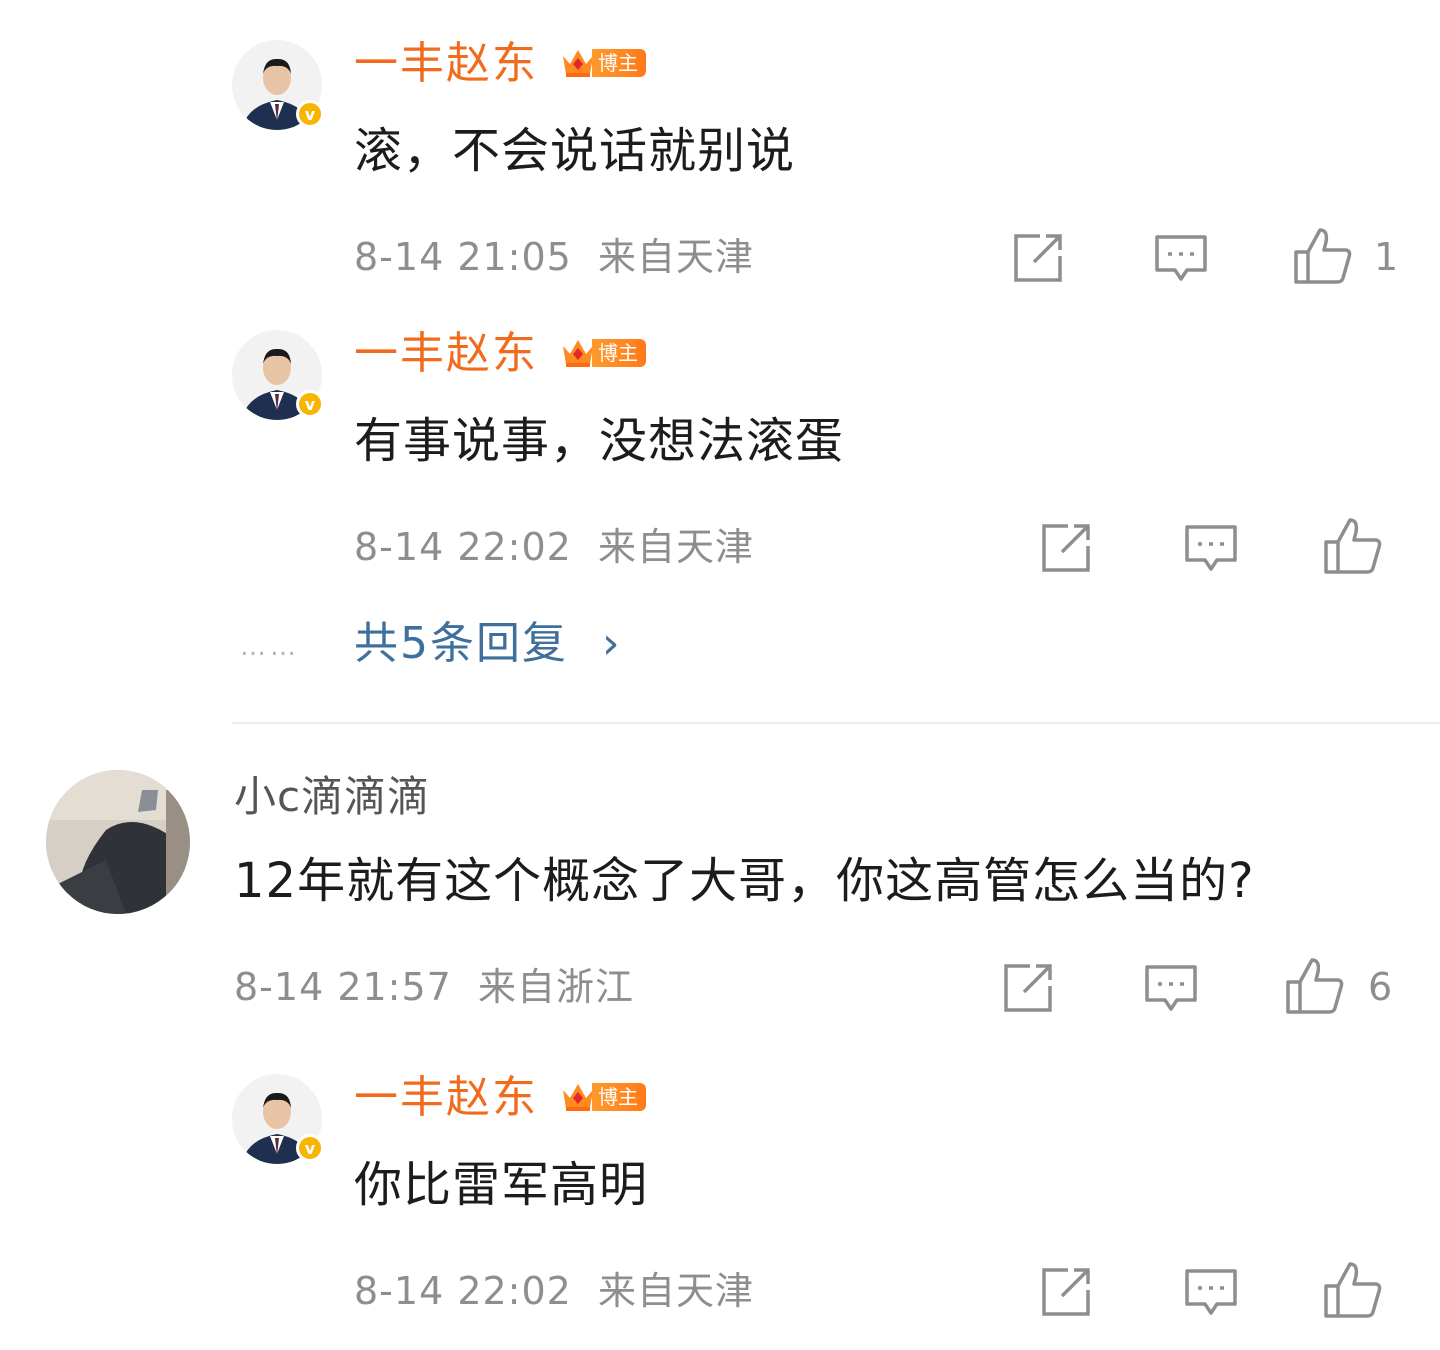  What do you see at coordinates (118, 842) in the screenshot?
I see `avatar` at bounding box center [118, 842].